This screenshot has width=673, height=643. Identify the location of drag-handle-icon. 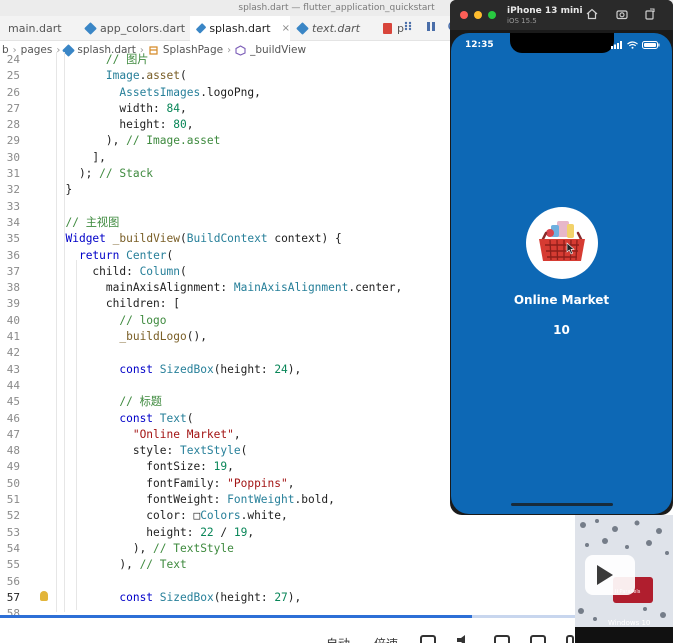
(409, 26).